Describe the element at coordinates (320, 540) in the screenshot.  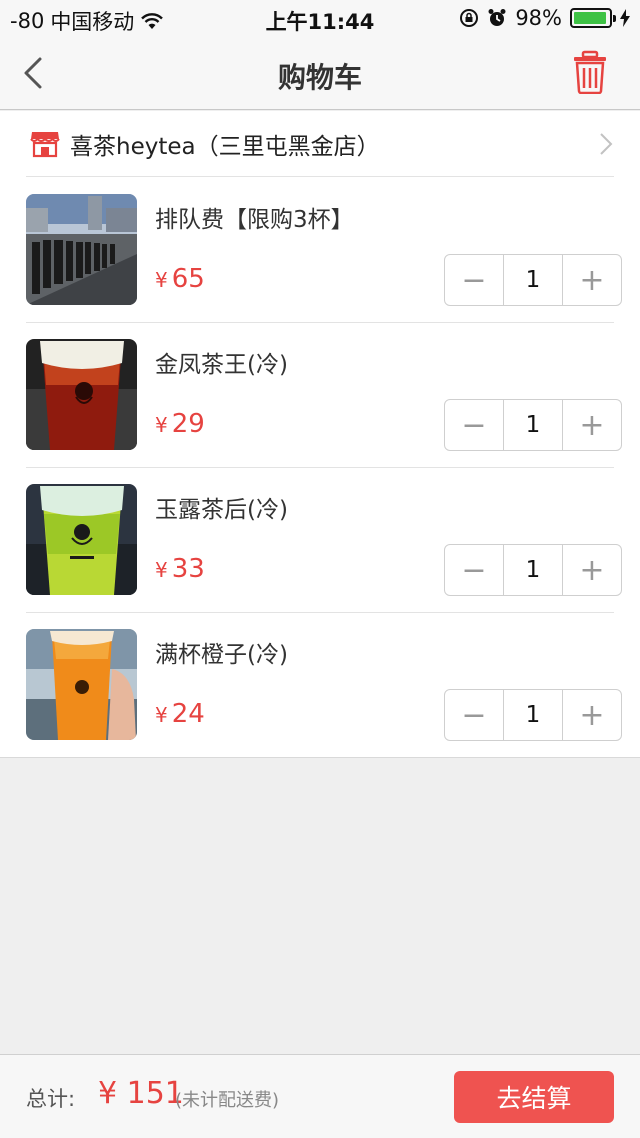
I see `cart-item: 玉露茶后(冷) ¥33 − 1 +` at that location.